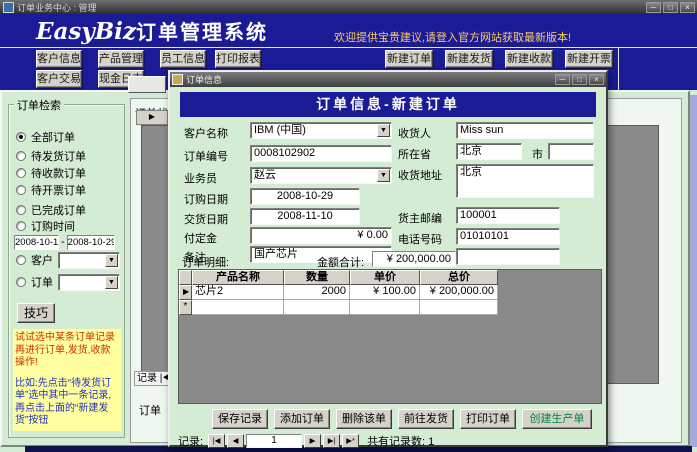 Image resolution: width=697 pixels, height=452 pixels. I want to click on col-quantity: 数量, so click(317, 277).